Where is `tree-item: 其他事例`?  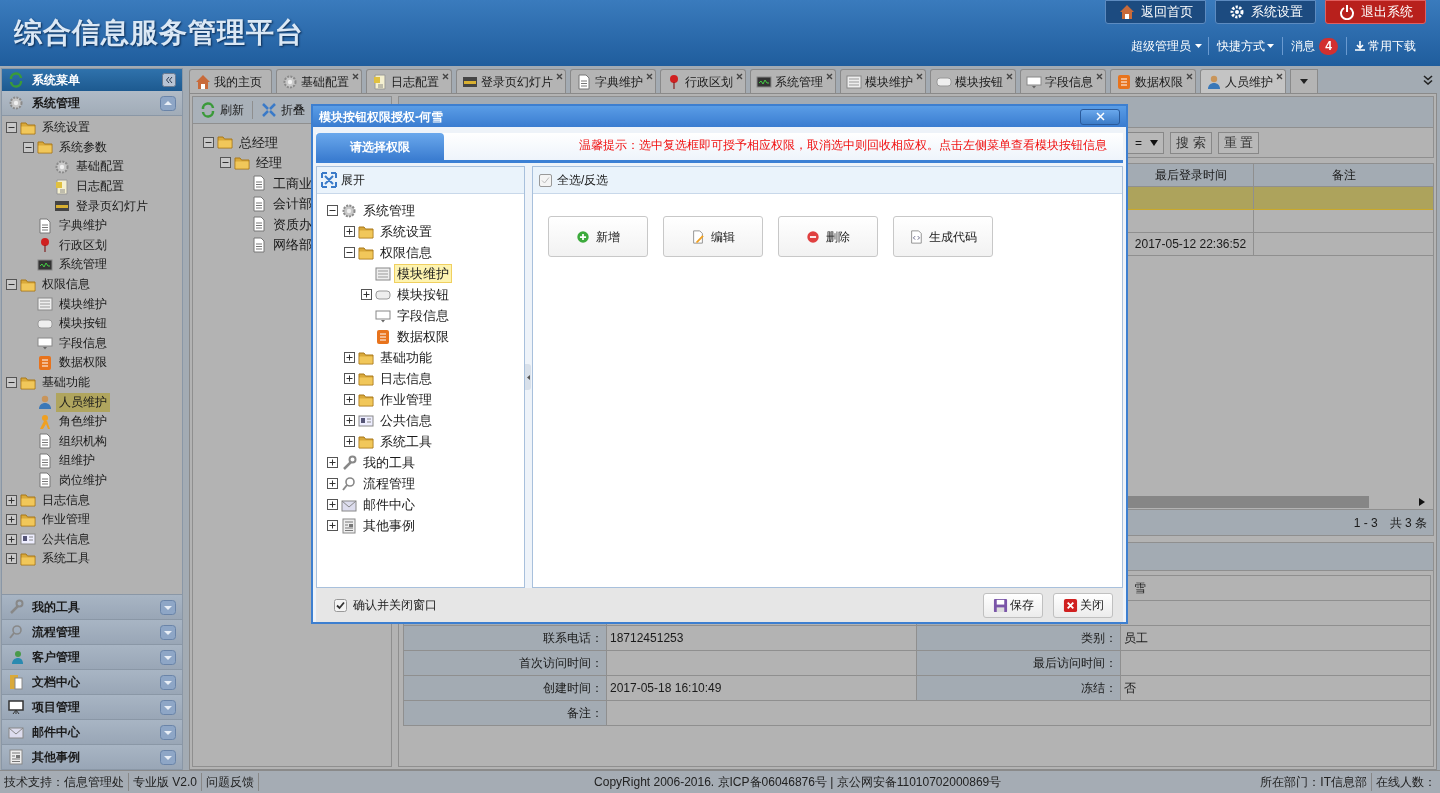
tree-item: 其他事例 is located at coordinates (389, 525).